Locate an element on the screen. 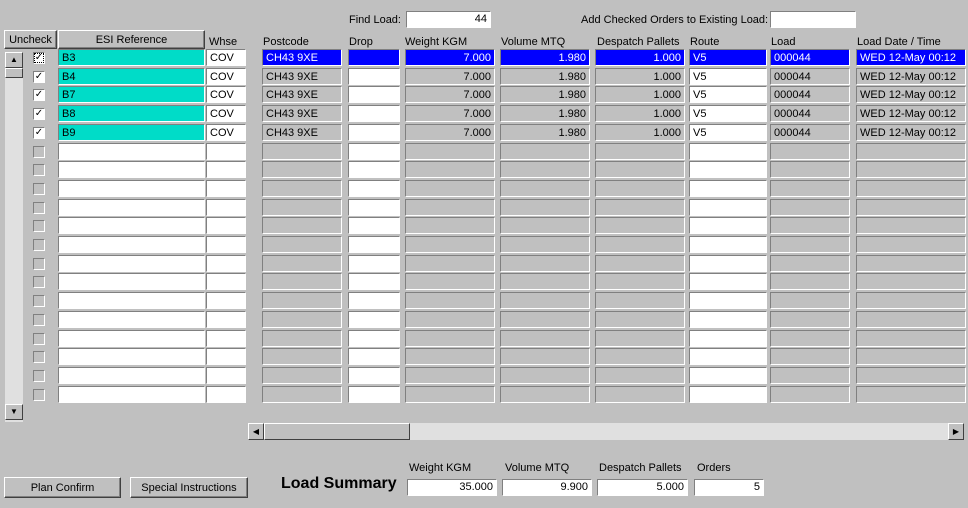  cell-esi: B8 is located at coordinates (131, 113).